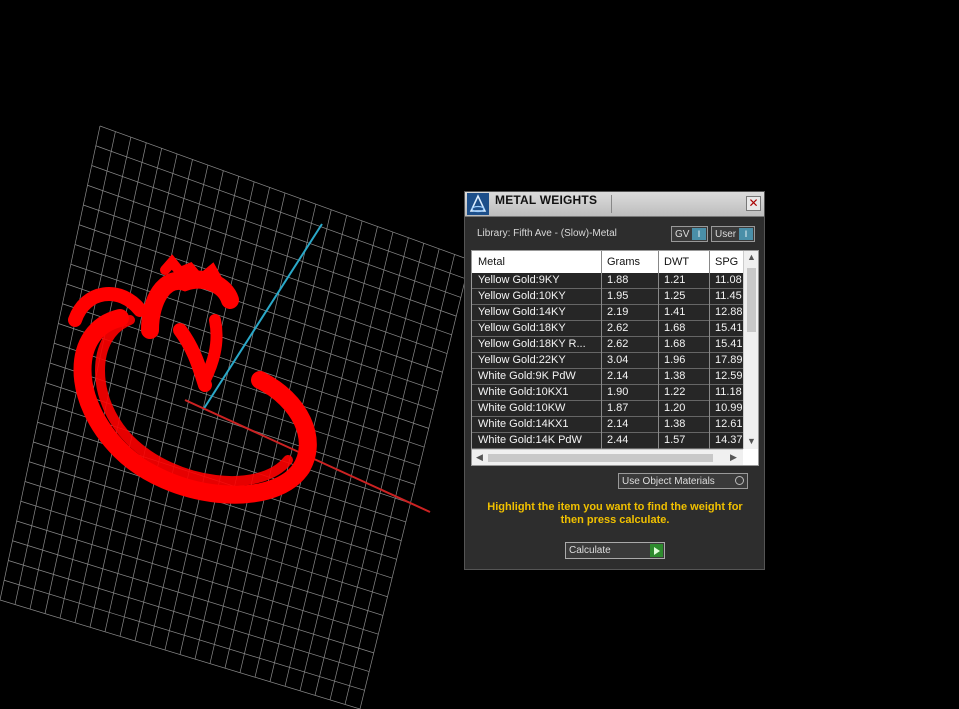  I want to click on cell-metal: Yellow Gold:22KY, so click(522, 360).